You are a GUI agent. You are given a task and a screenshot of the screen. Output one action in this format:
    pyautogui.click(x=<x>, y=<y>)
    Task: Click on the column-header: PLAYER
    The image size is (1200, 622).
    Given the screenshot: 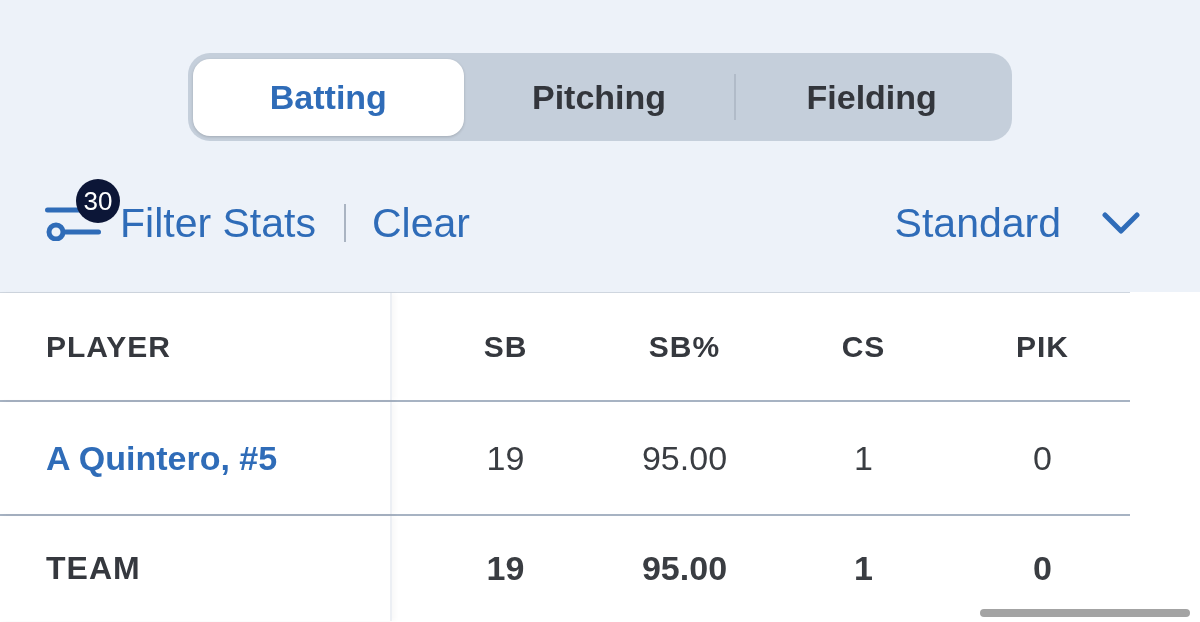 What is the action you would take?
    pyautogui.click(x=108, y=346)
    